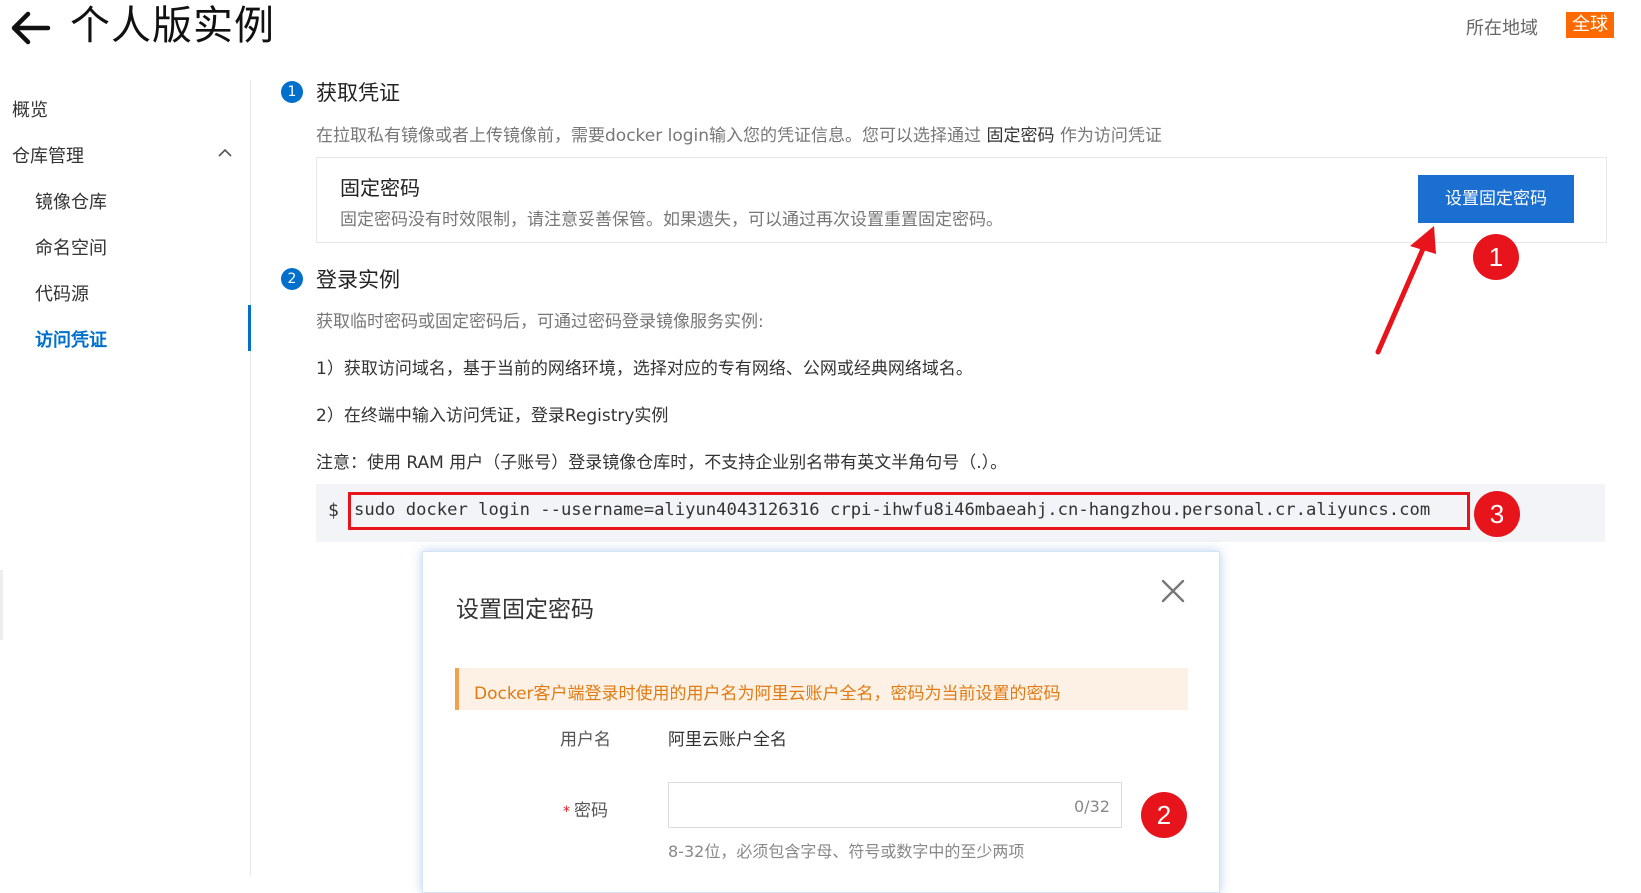  Describe the element at coordinates (1502, 28) in the screenshot. I see `region-label: 所在地域` at that location.